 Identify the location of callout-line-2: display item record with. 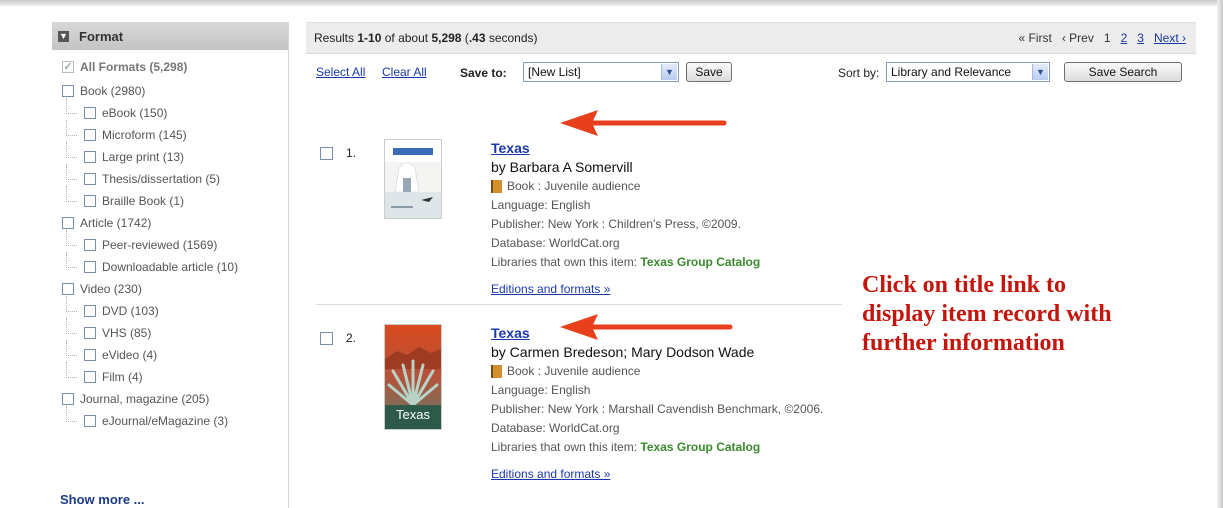
(987, 314).